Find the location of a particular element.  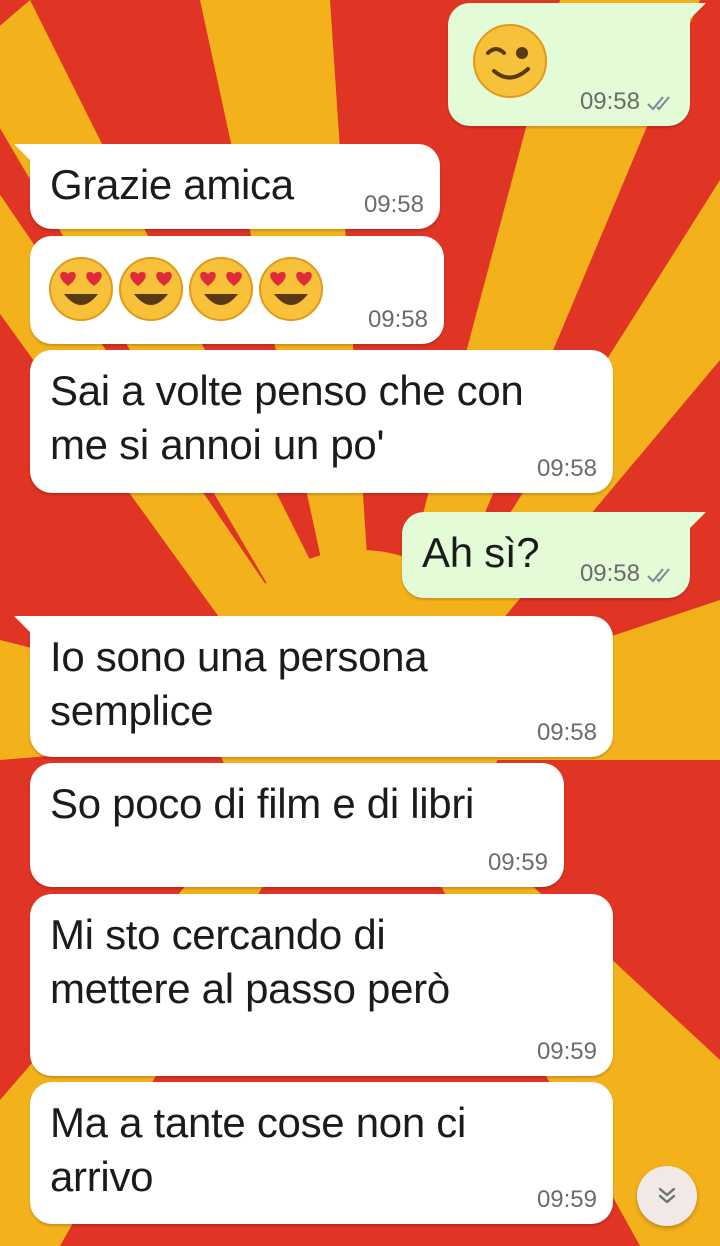

message-text: Ma a tante cose non ci arrivo is located at coordinates (258, 1149).